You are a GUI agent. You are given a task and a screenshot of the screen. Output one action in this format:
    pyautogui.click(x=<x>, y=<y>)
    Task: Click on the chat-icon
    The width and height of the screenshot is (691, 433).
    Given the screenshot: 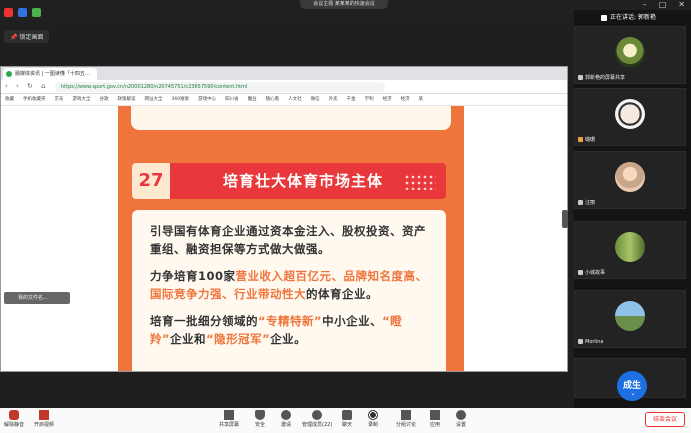 What is the action you would take?
    pyautogui.click(x=347, y=415)
    